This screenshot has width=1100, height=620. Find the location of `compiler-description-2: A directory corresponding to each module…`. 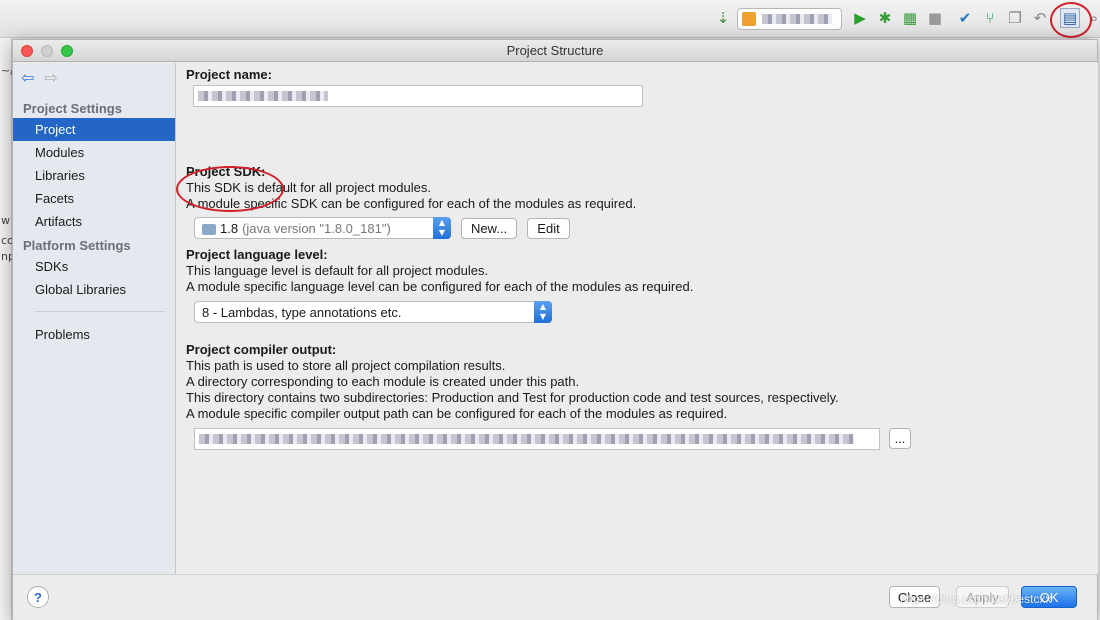

compiler-description-2: A directory corresponding to each module… is located at coordinates (383, 381).